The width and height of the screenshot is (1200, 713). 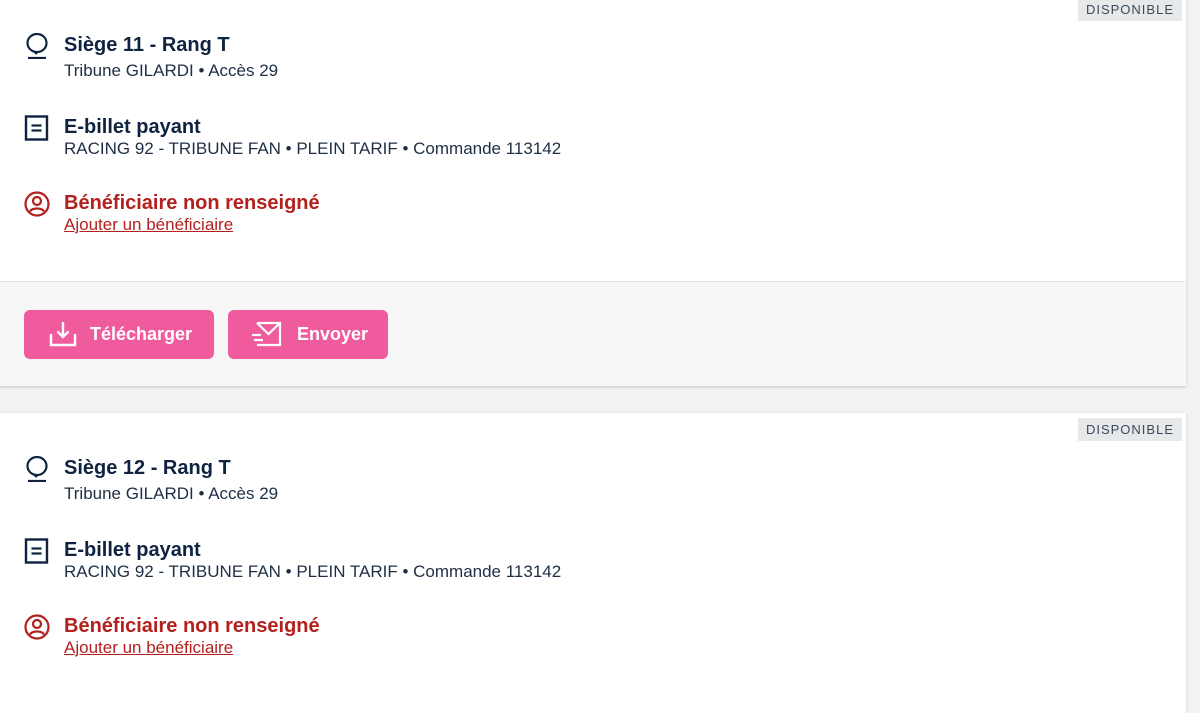 What do you see at coordinates (333, 334) in the screenshot?
I see `send-label: Envoyer` at bounding box center [333, 334].